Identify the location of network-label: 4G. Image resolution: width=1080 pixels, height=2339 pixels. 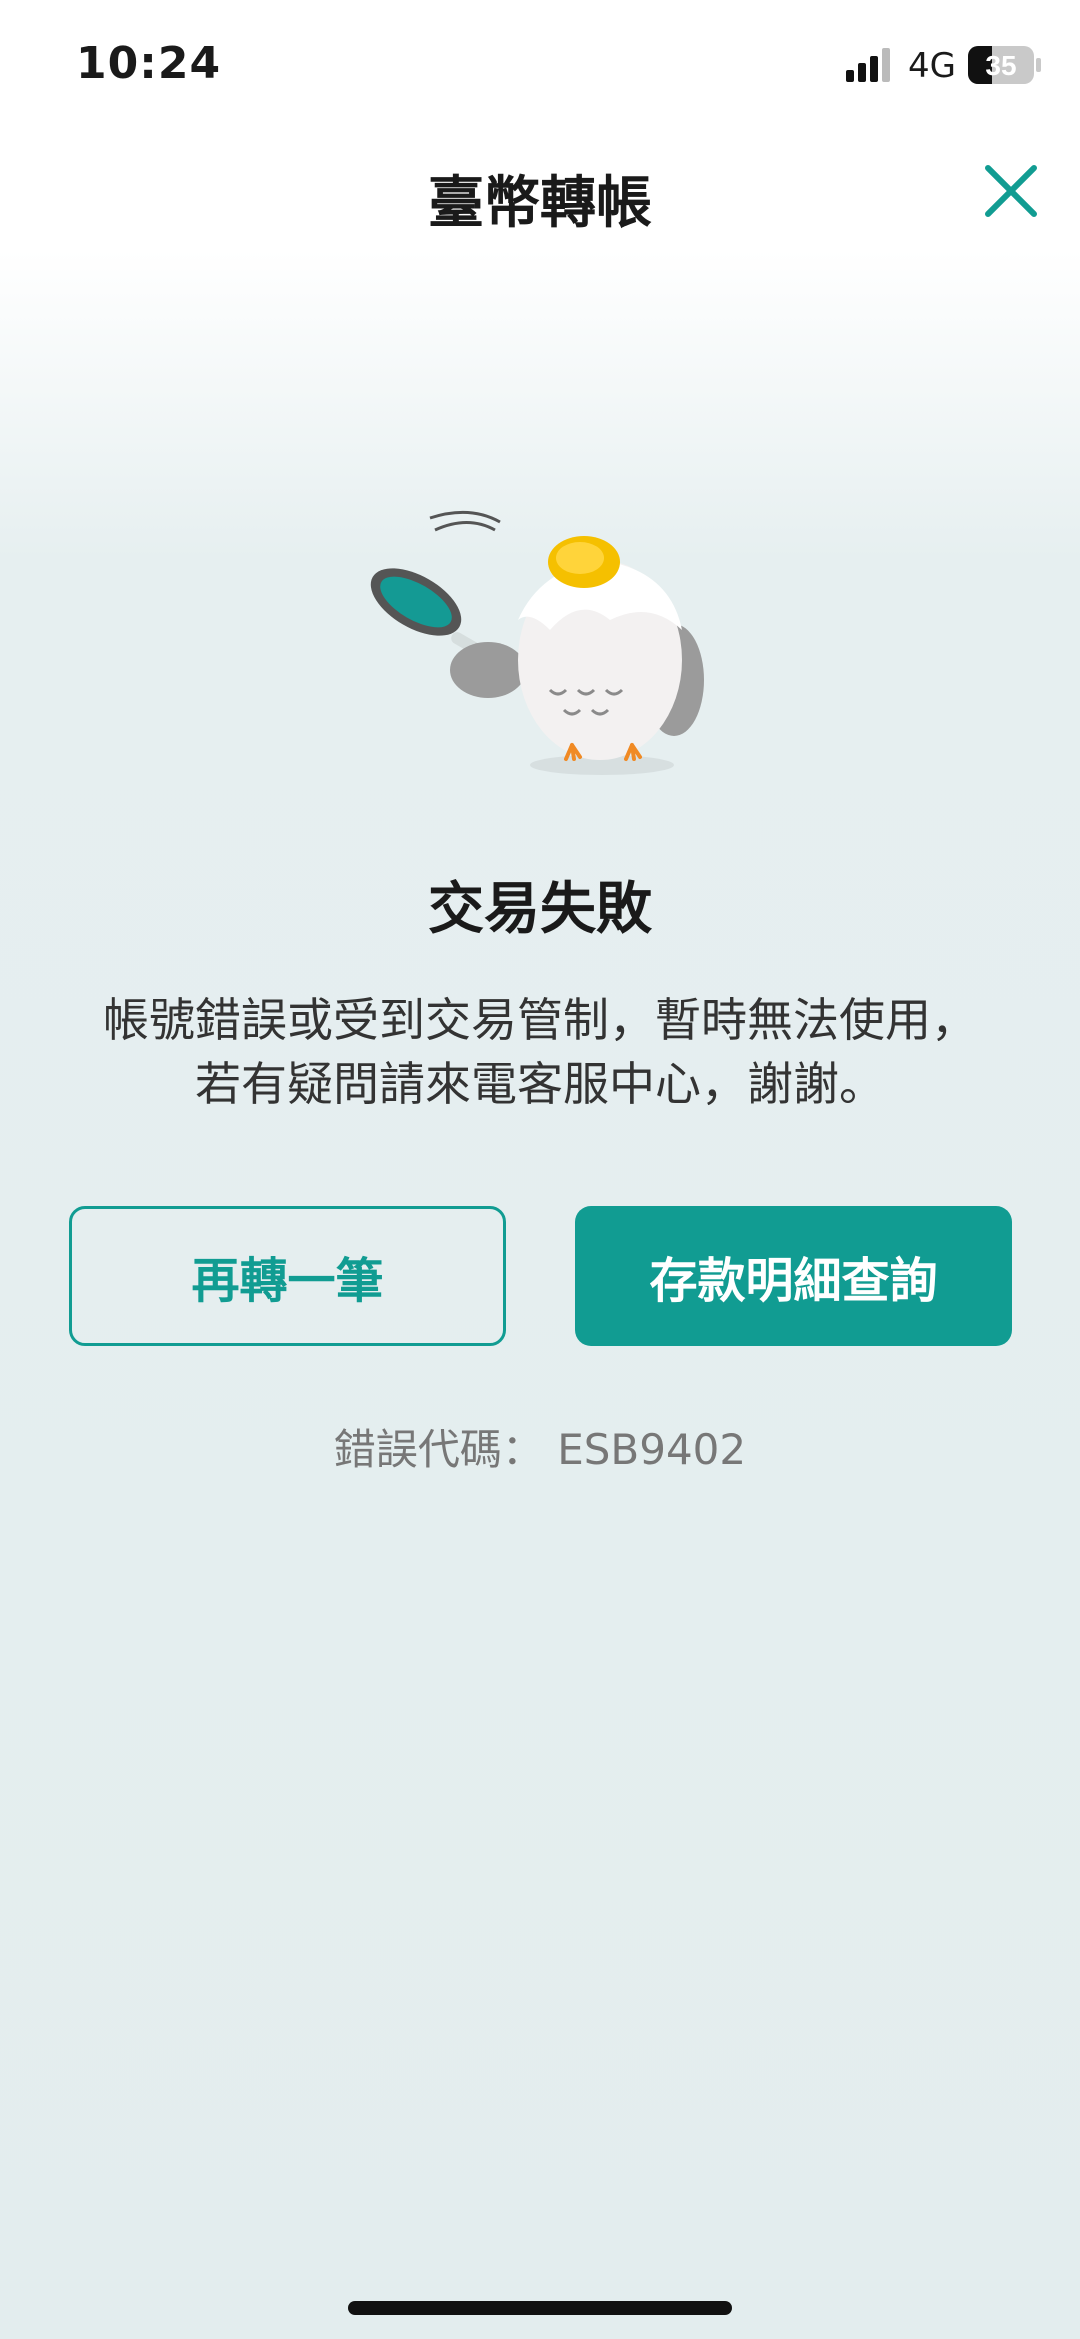
(932, 66).